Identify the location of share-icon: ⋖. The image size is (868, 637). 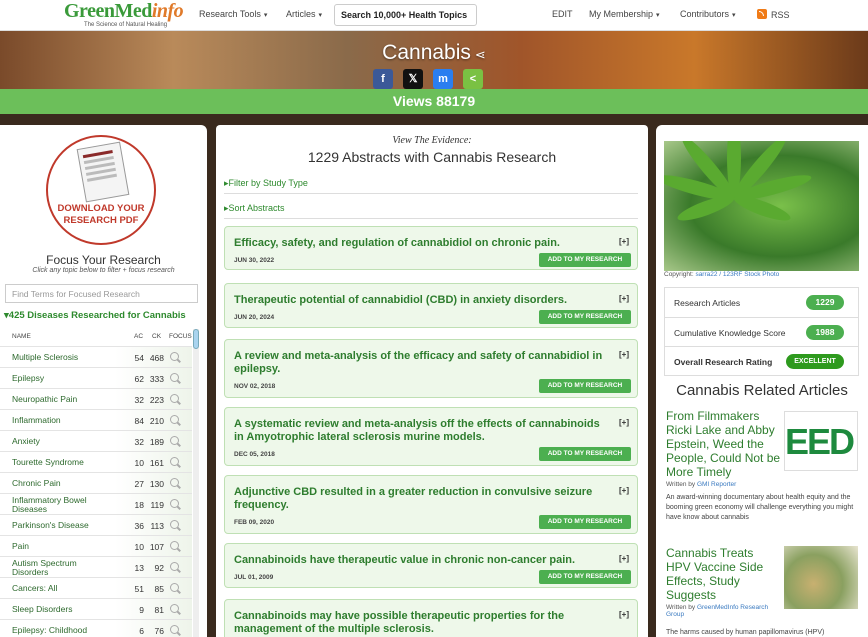
(480, 54).